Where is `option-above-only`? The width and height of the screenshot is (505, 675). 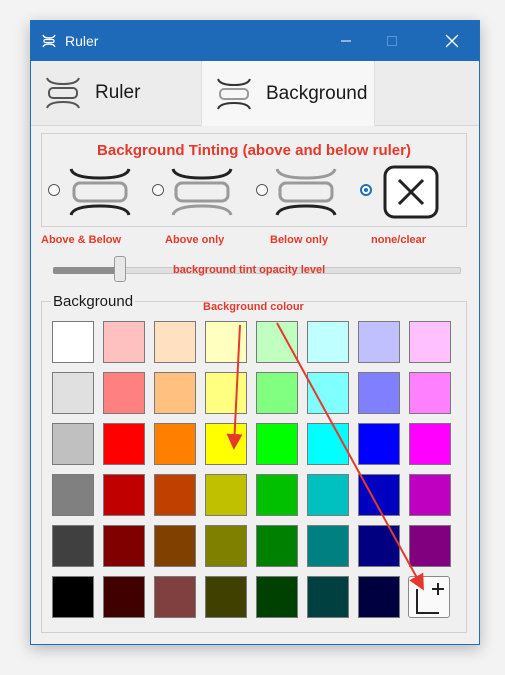 option-above-only is located at coordinates (197, 194).